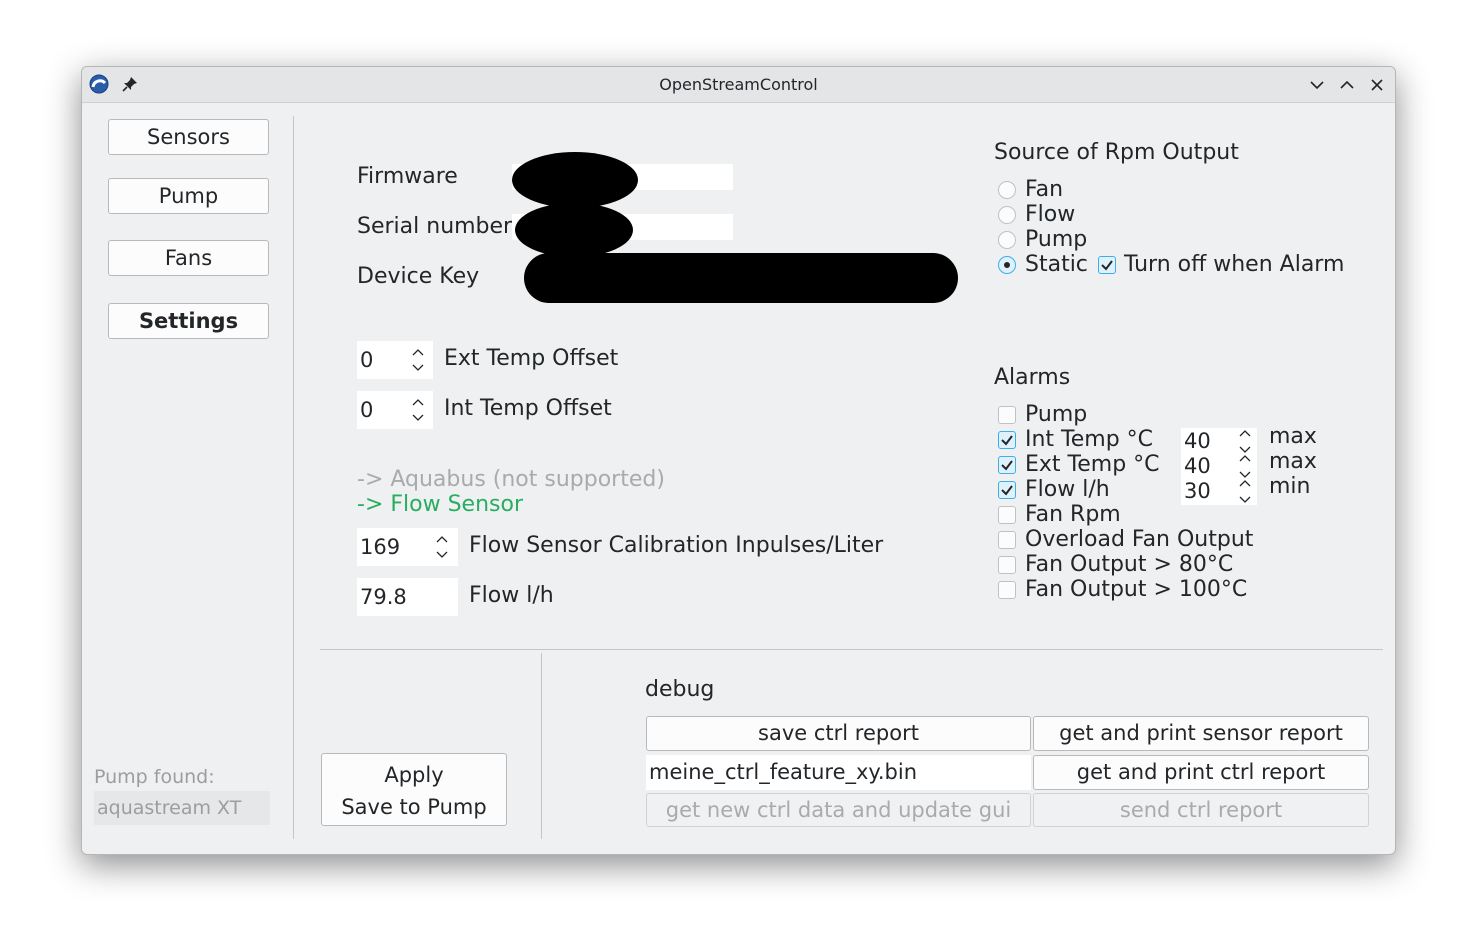 This screenshot has width=1476, height=951. What do you see at coordinates (1293, 436) in the screenshot?
I see `alarm-int-temp-unit: max` at bounding box center [1293, 436].